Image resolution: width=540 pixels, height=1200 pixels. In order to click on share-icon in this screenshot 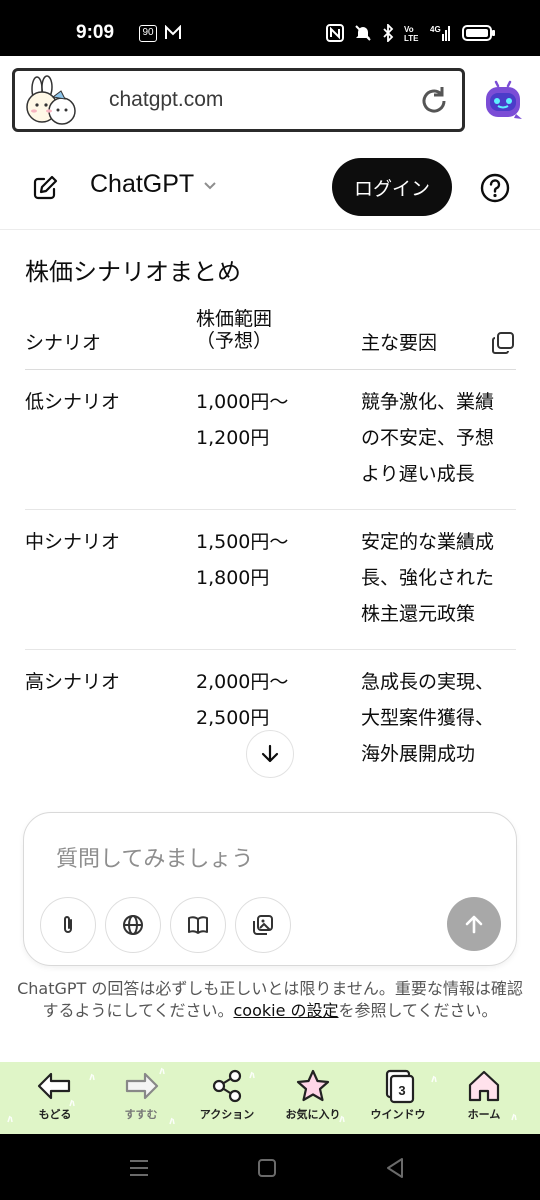, I will do `click(227, 1086)`.